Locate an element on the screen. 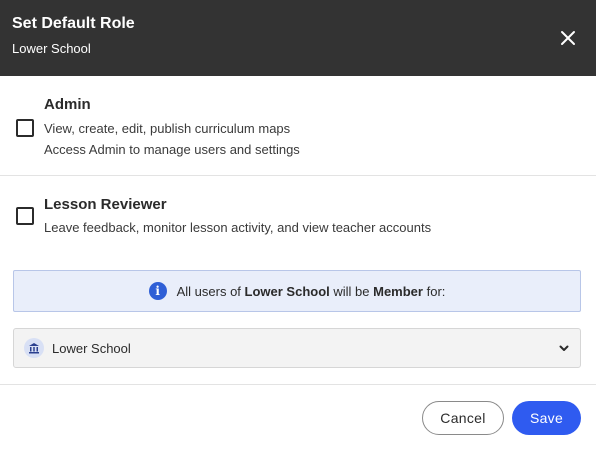  close-button is located at coordinates (568, 38).